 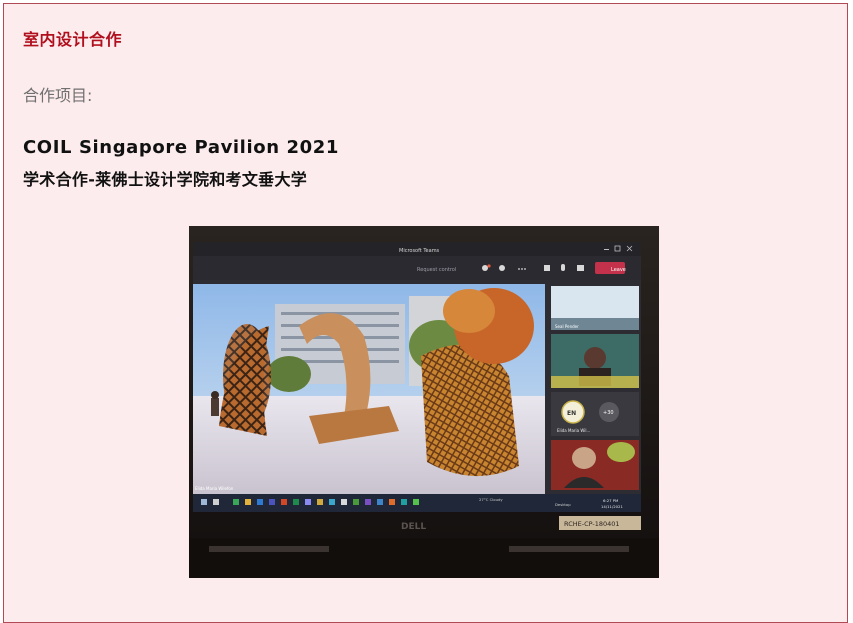 I want to click on window-title: Microsoft Teams, so click(x=419, y=251).